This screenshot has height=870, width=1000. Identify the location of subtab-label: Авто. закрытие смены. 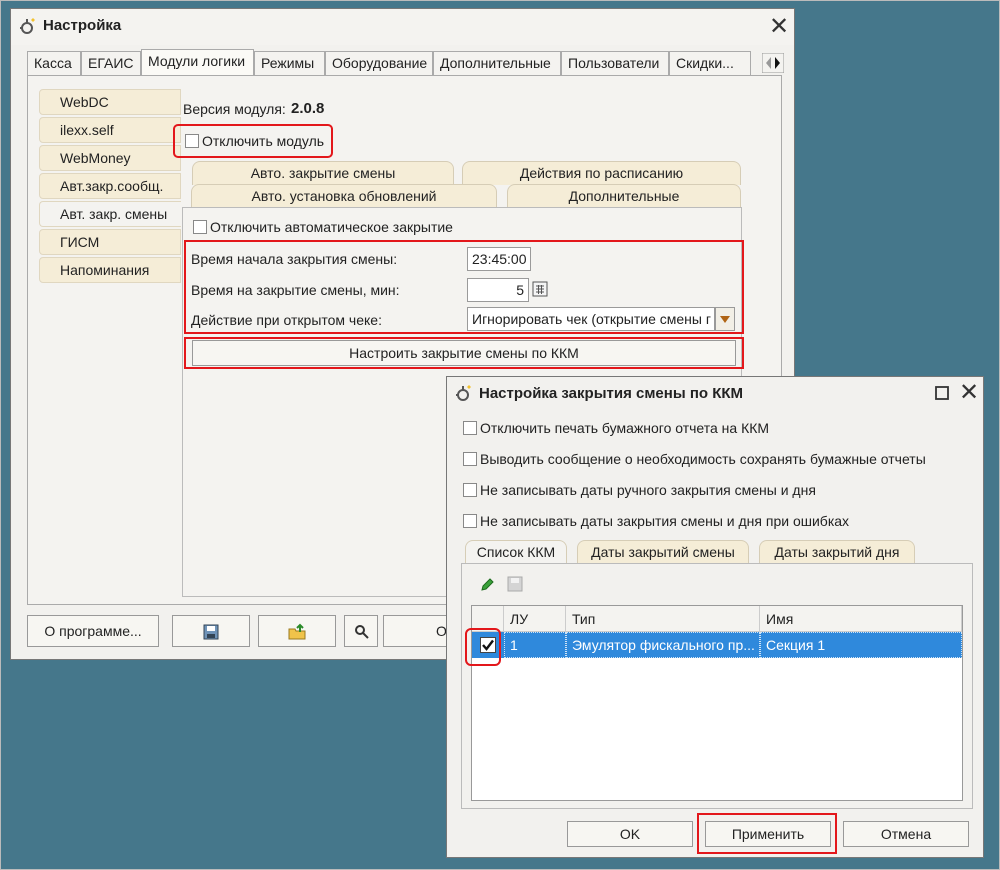
(323, 173).